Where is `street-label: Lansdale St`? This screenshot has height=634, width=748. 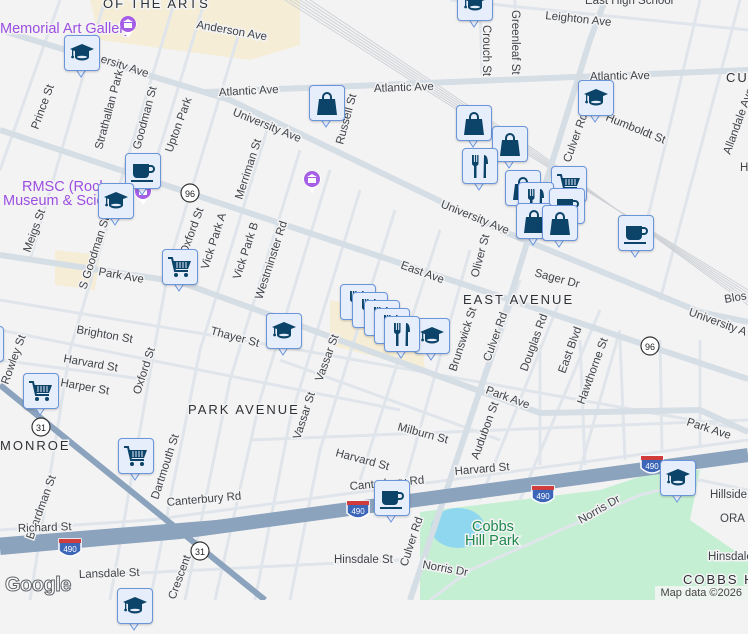 street-label: Lansdale St is located at coordinates (110, 574).